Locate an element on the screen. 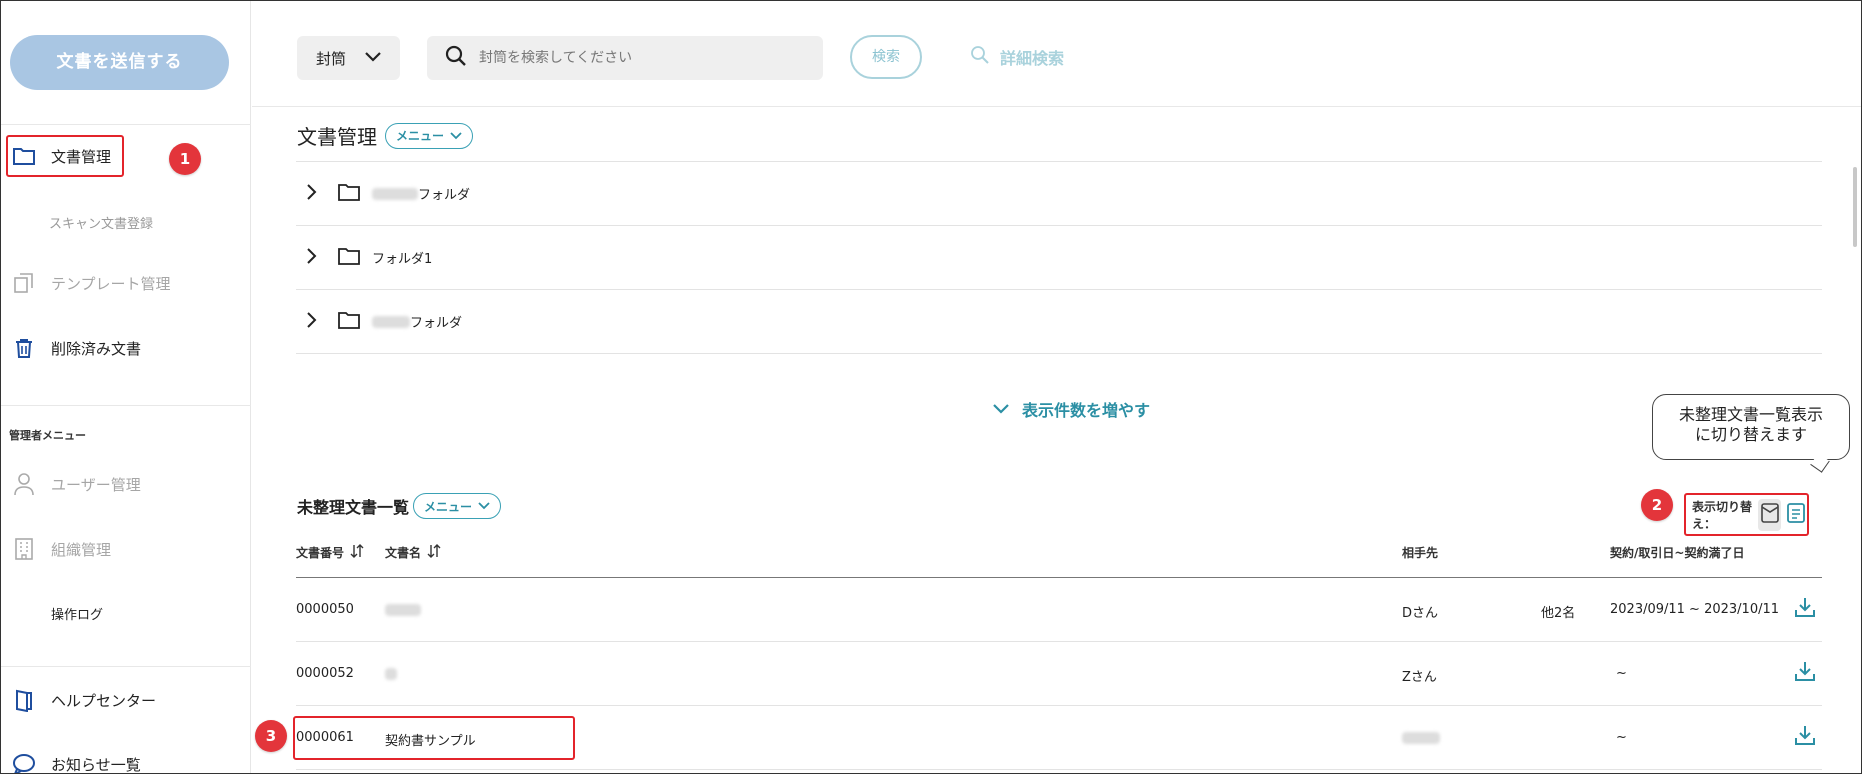 This screenshot has height=774, width=1862. sidebar-item-template-management: テンプレート管理 is located at coordinates (91, 283).